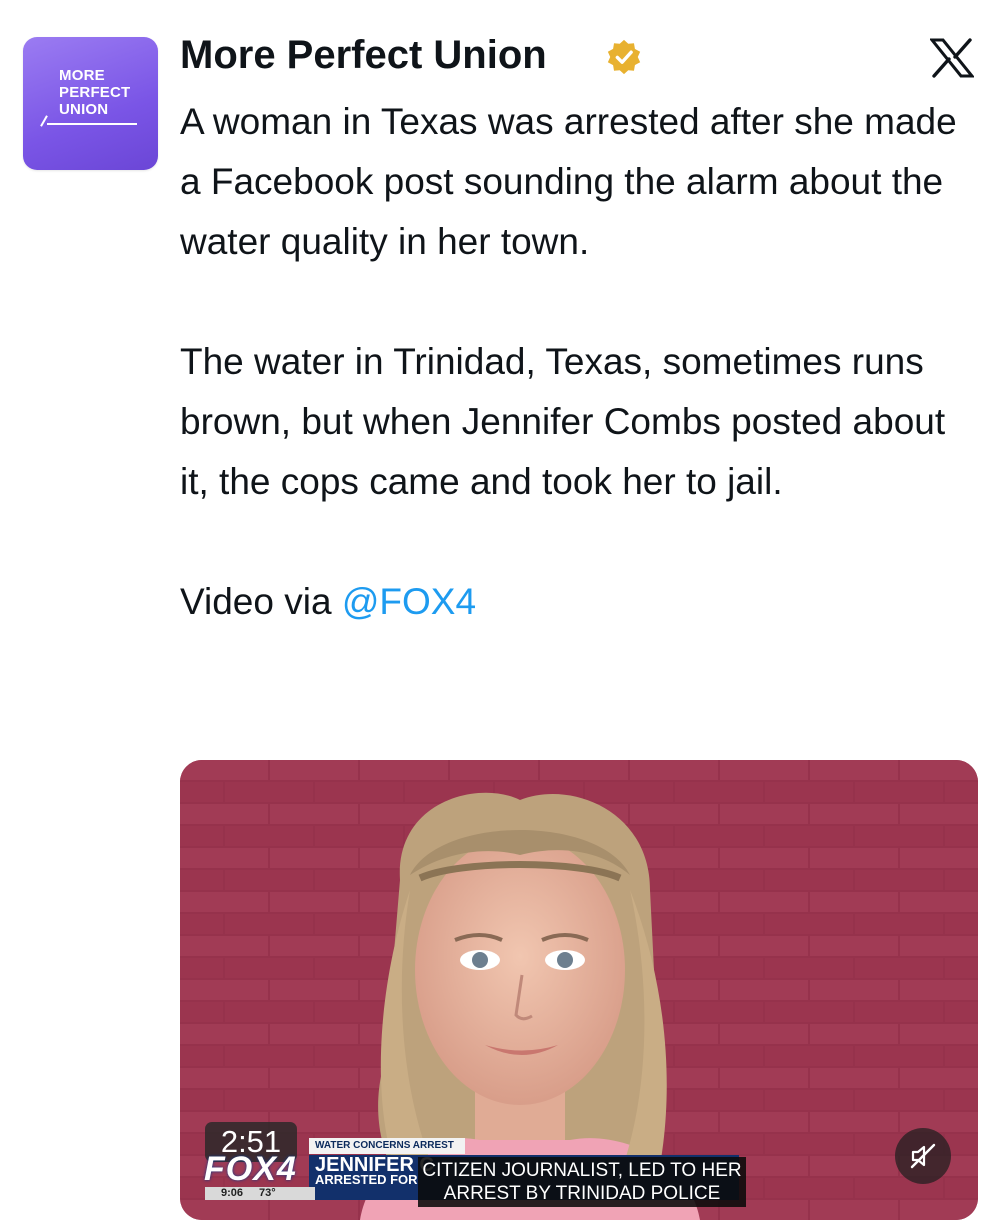 The image size is (1001, 1220). Describe the element at coordinates (366, 1179) in the screenshot. I see `broadcast-subline: ARRESTED FOR` at that location.